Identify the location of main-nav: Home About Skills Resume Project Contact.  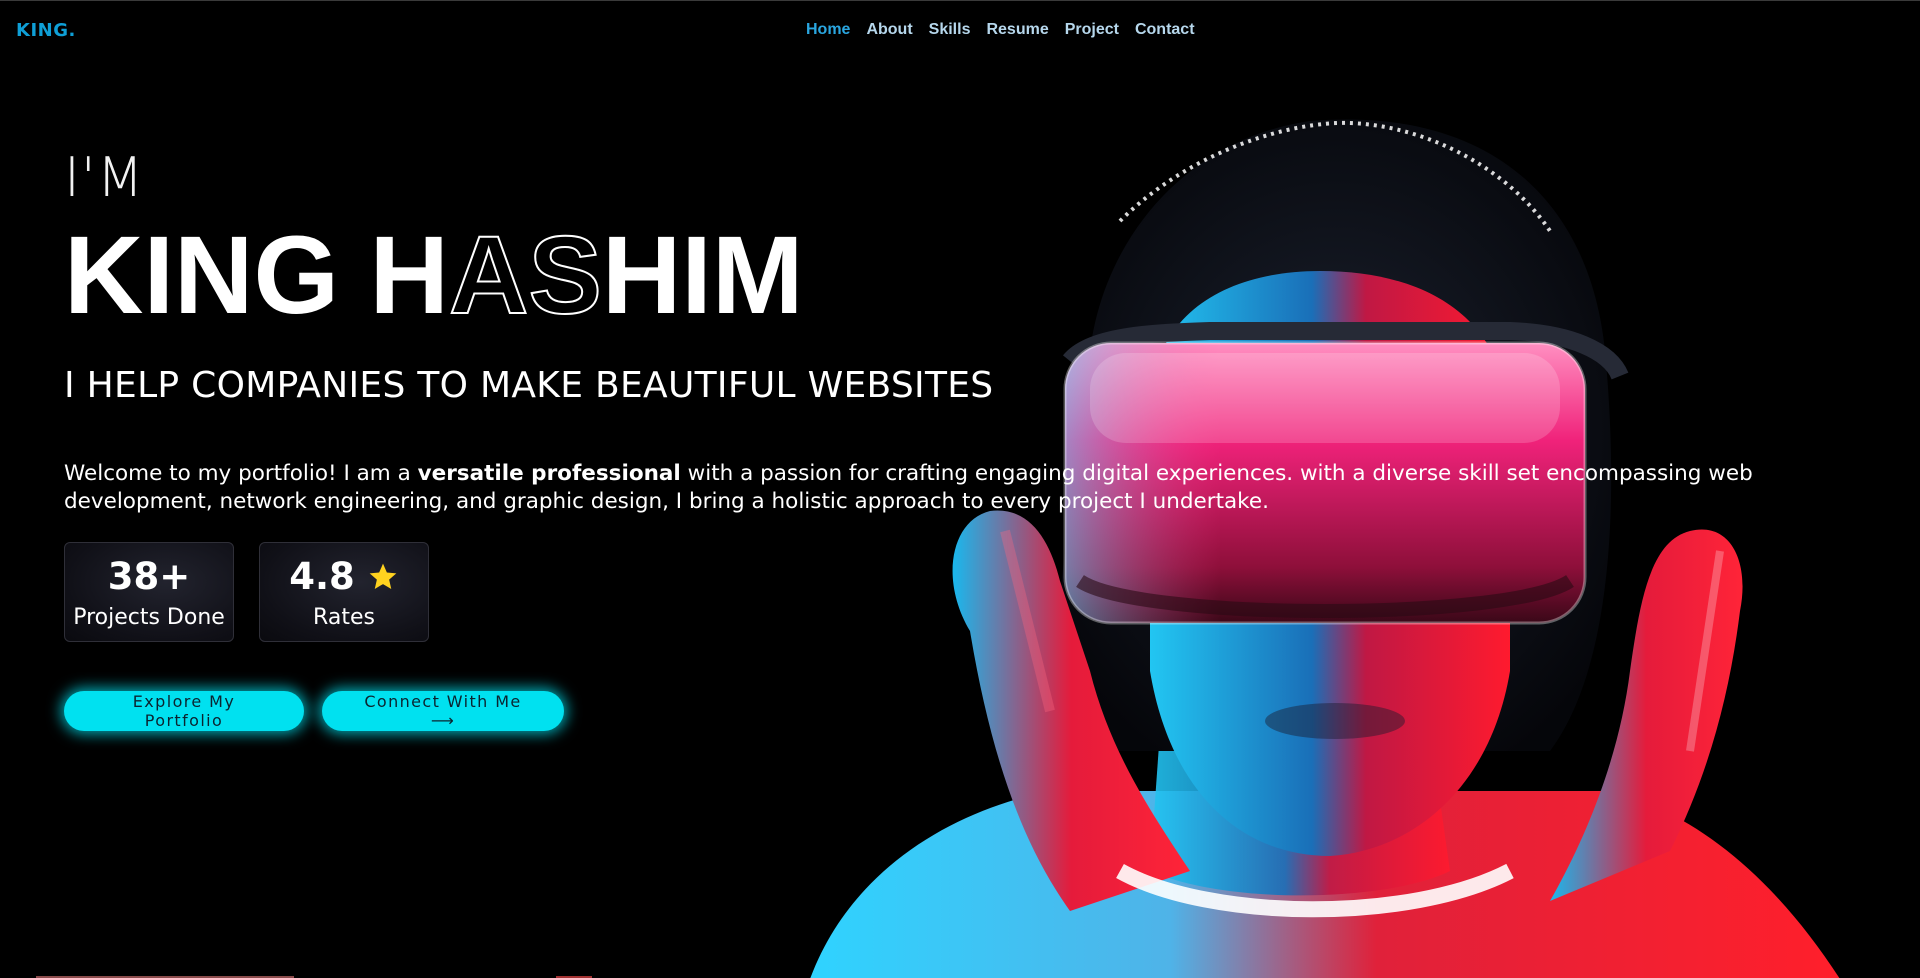
(1000, 30).